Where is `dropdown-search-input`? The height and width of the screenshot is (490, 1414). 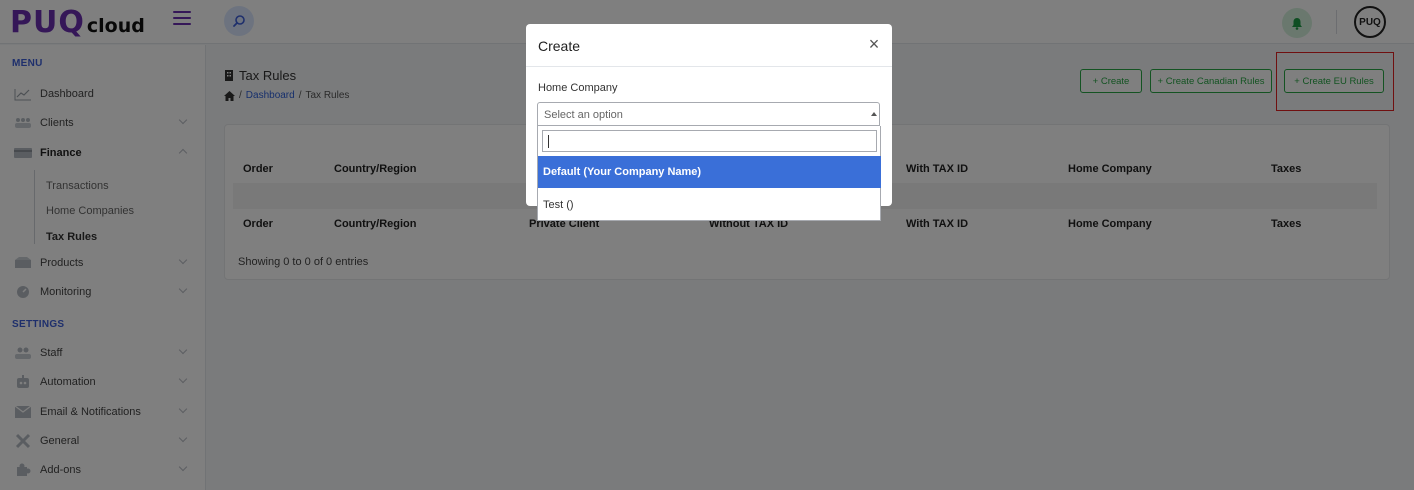 dropdown-search-input is located at coordinates (709, 141).